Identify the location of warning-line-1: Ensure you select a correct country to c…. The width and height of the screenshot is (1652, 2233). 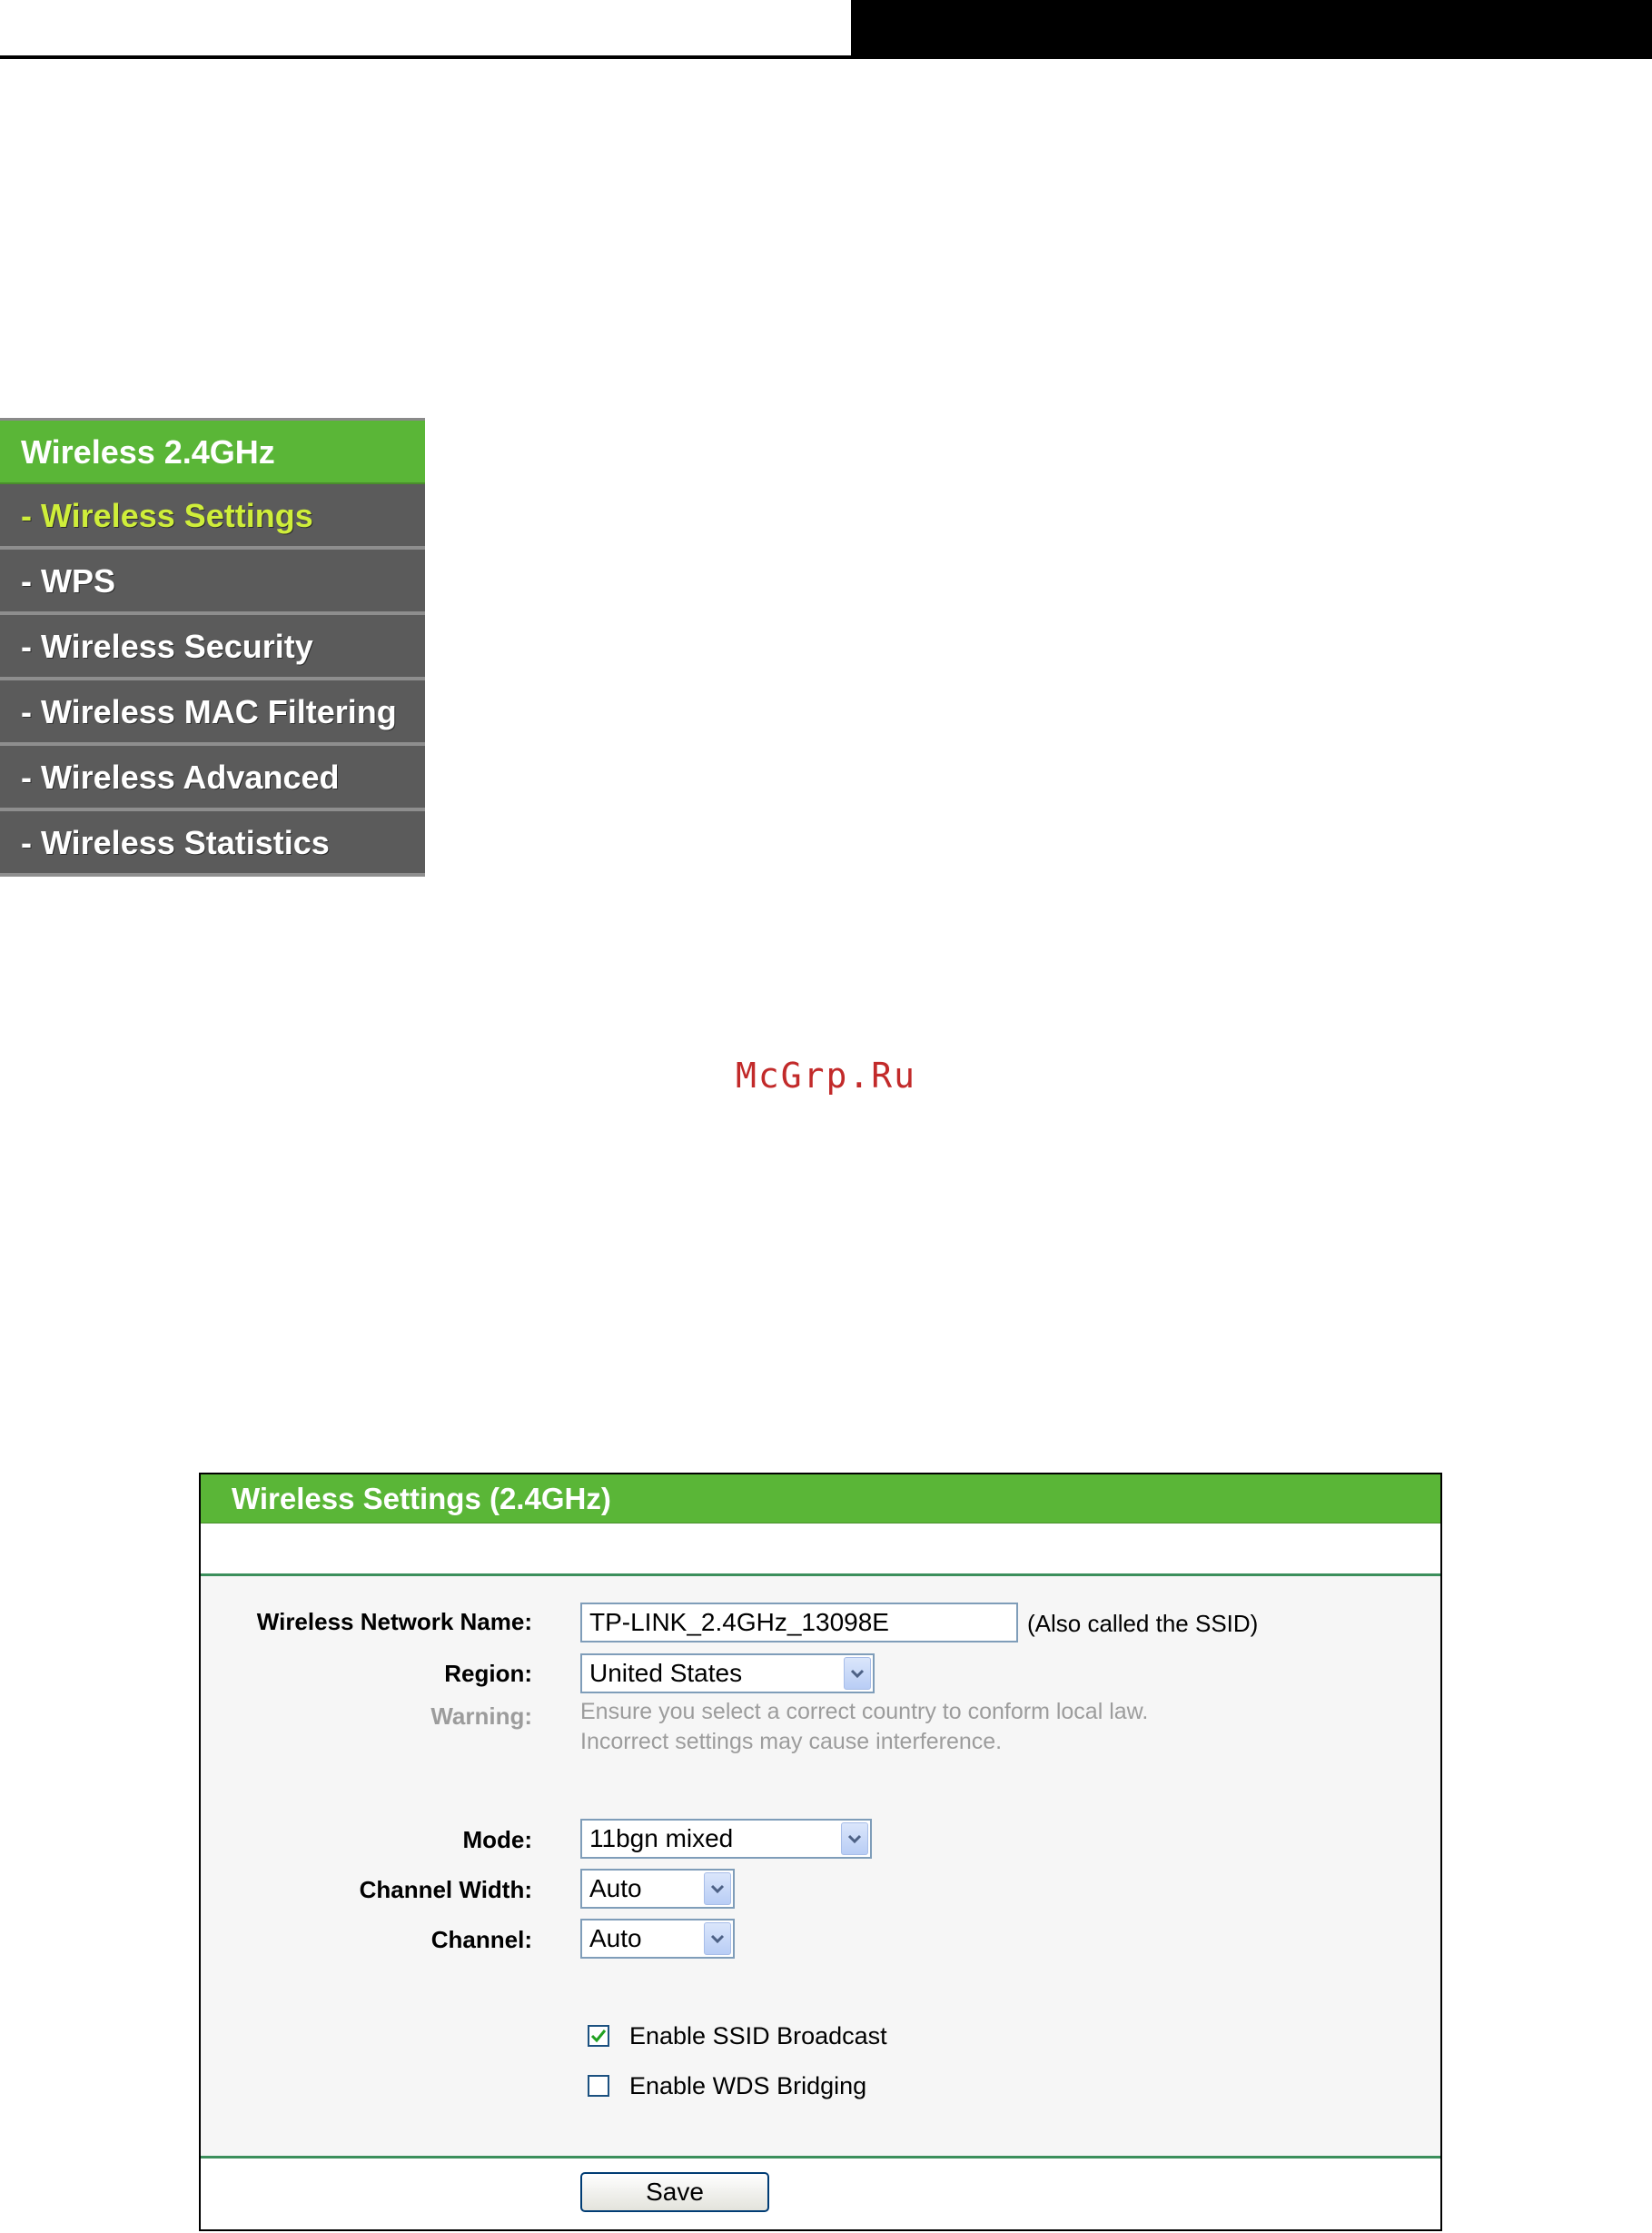
(864, 1711).